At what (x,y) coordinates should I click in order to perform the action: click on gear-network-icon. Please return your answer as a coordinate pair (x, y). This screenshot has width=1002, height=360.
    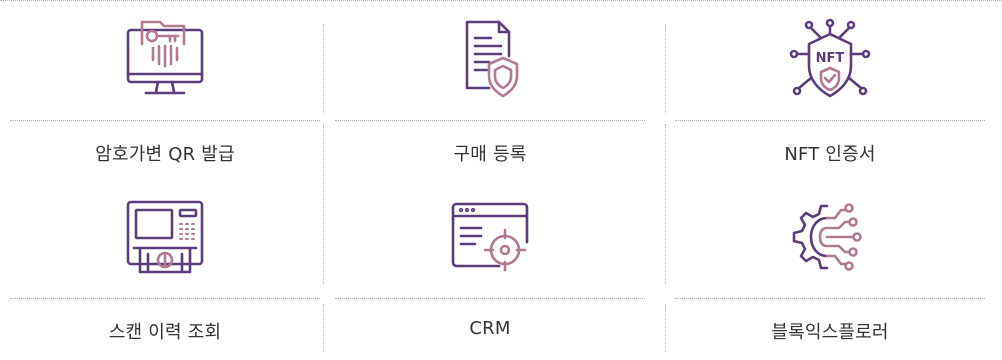
    Looking at the image, I should click on (830, 237).